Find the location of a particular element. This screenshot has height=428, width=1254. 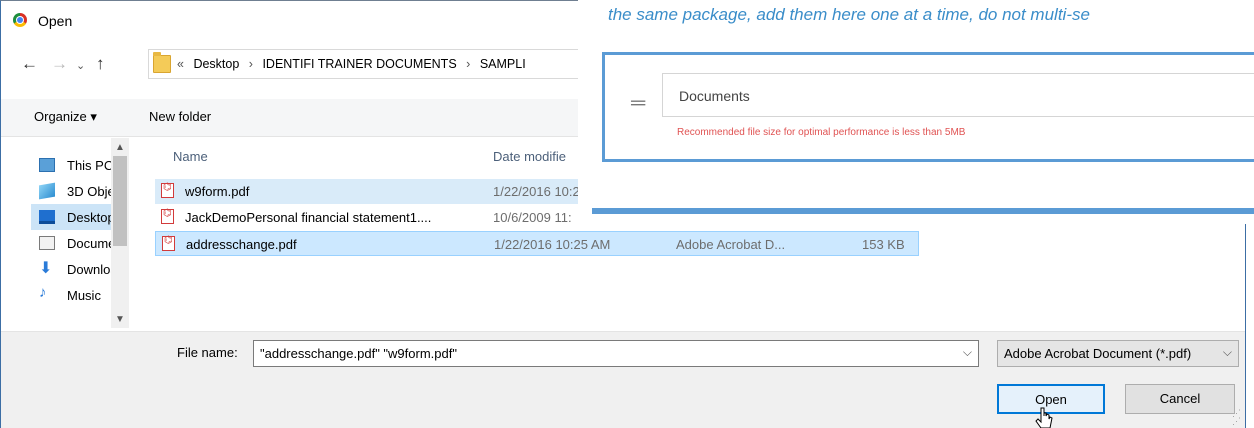

resize-grip-icon: ⋰ ⋰ is located at coordinates (1236, 417).